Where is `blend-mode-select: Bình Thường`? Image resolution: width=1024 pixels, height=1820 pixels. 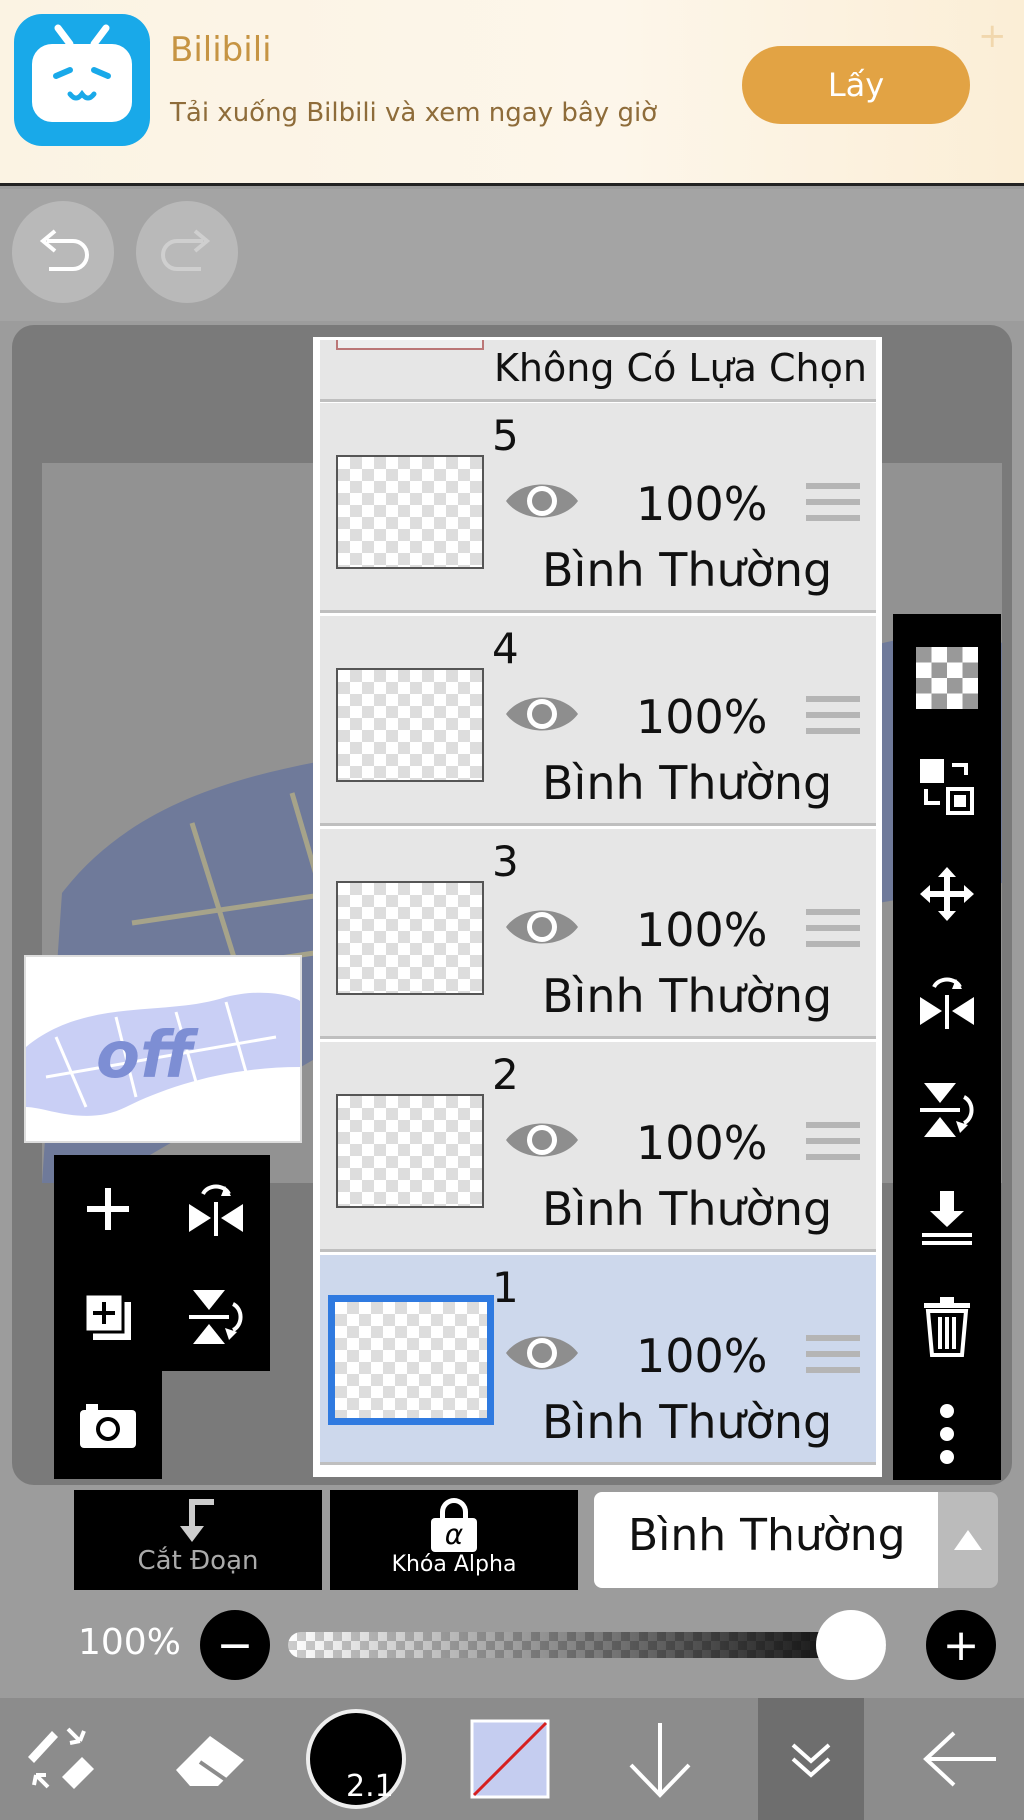 blend-mode-select: Bình Thường is located at coordinates (766, 1540).